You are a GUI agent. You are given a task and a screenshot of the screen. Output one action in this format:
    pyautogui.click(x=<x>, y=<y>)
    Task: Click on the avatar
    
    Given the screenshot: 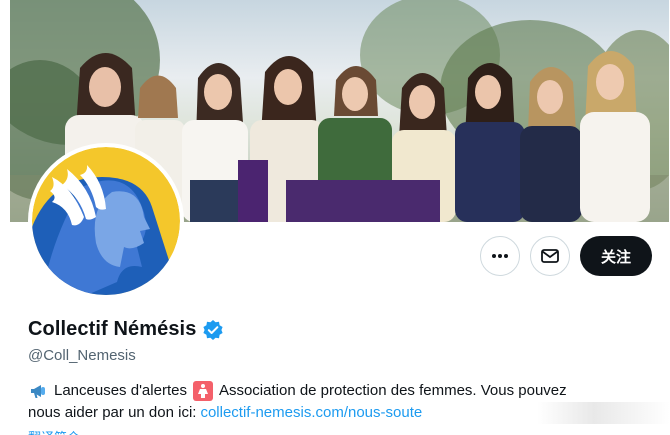 What is the action you would take?
    pyautogui.click(x=106, y=221)
    